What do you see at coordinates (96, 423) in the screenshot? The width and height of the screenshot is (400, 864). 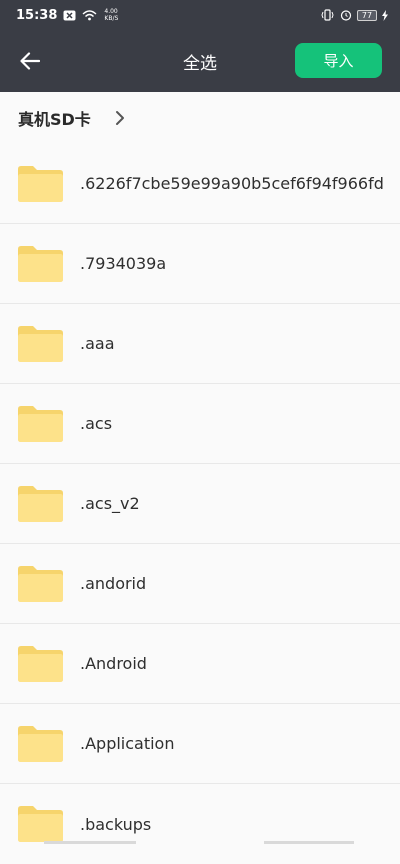 I see `file-name: .acs` at bounding box center [96, 423].